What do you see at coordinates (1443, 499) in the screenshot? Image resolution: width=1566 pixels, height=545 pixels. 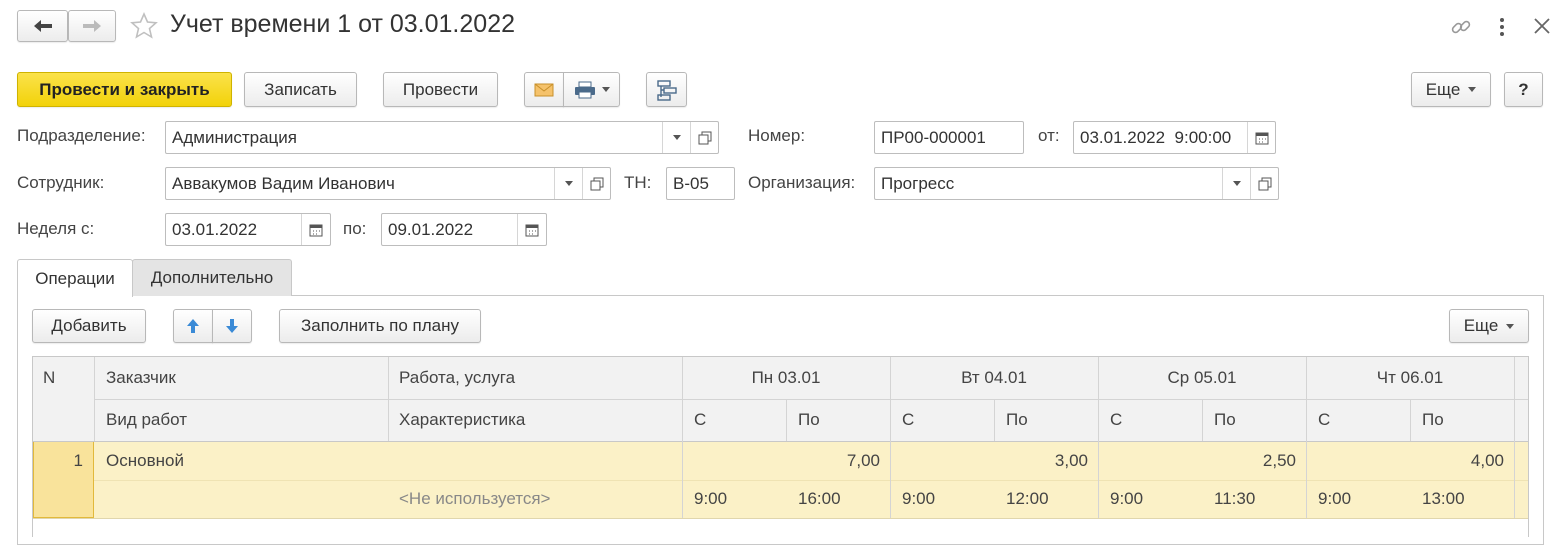 I see `cell-time-to: 13:00` at bounding box center [1443, 499].